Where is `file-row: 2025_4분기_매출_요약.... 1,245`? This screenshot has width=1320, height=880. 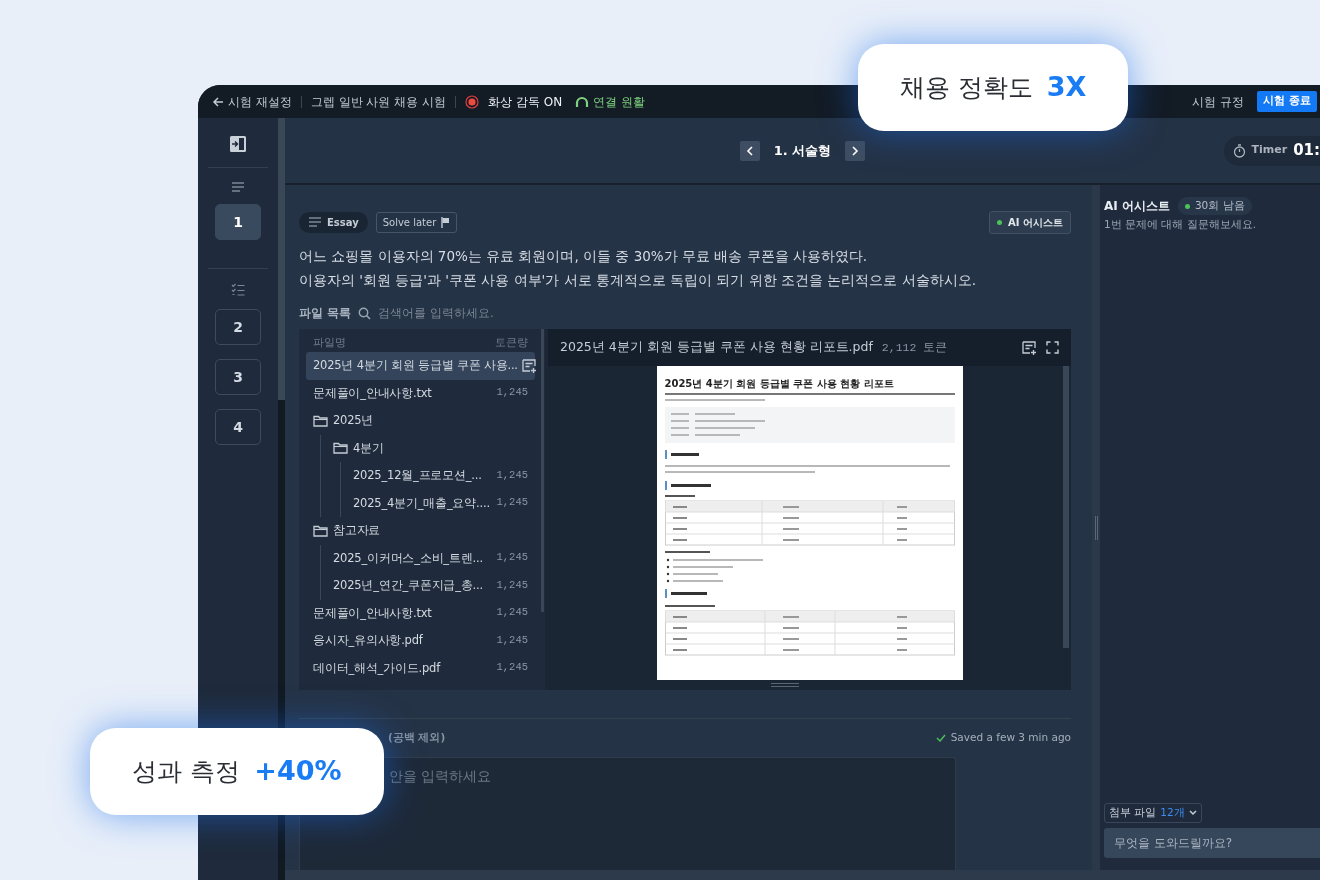
file-row: 2025_4분기_매출_요약.... 1,245 is located at coordinates (440, 503).